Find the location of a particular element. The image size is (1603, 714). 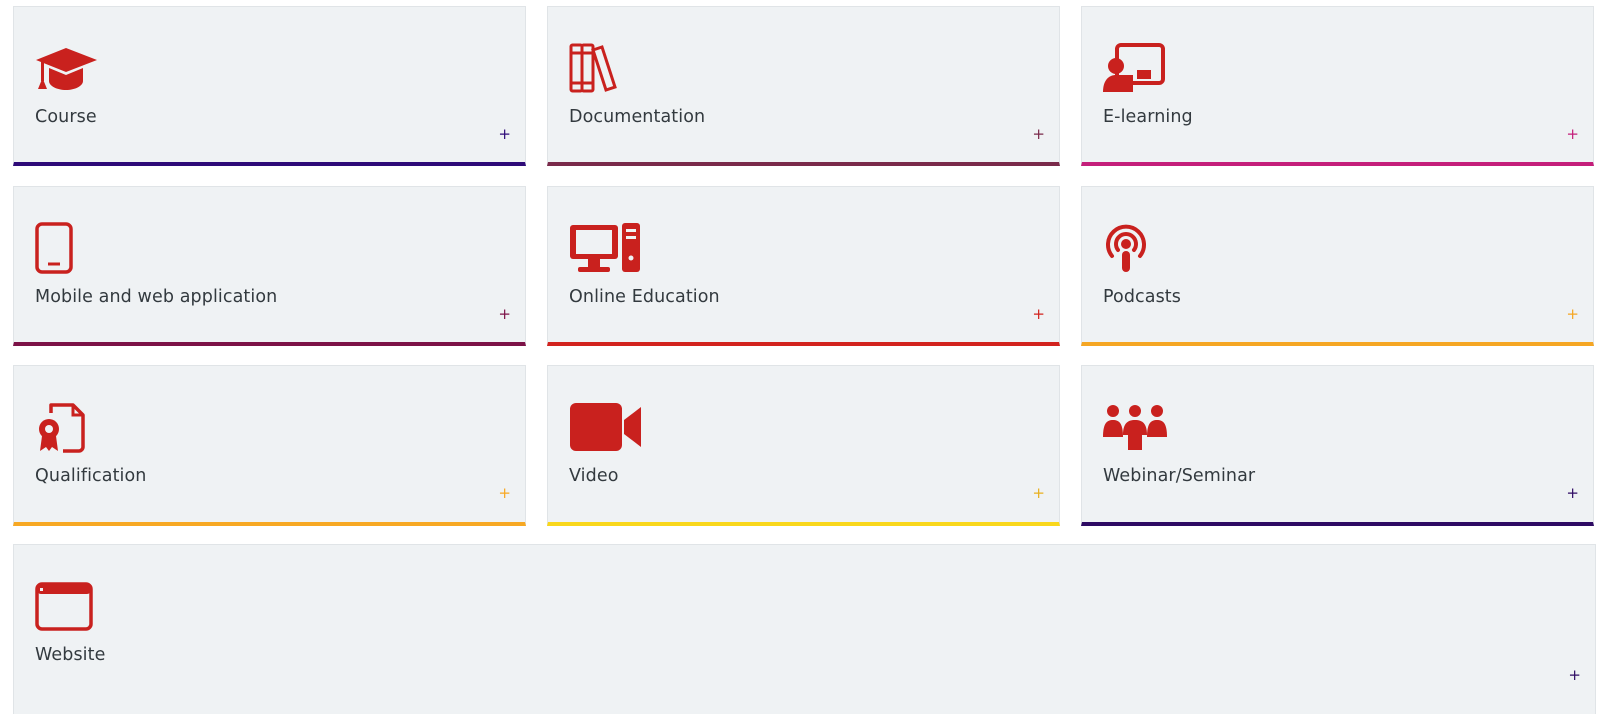

card-label: Podcasts is located at coordinates (1142, 297).